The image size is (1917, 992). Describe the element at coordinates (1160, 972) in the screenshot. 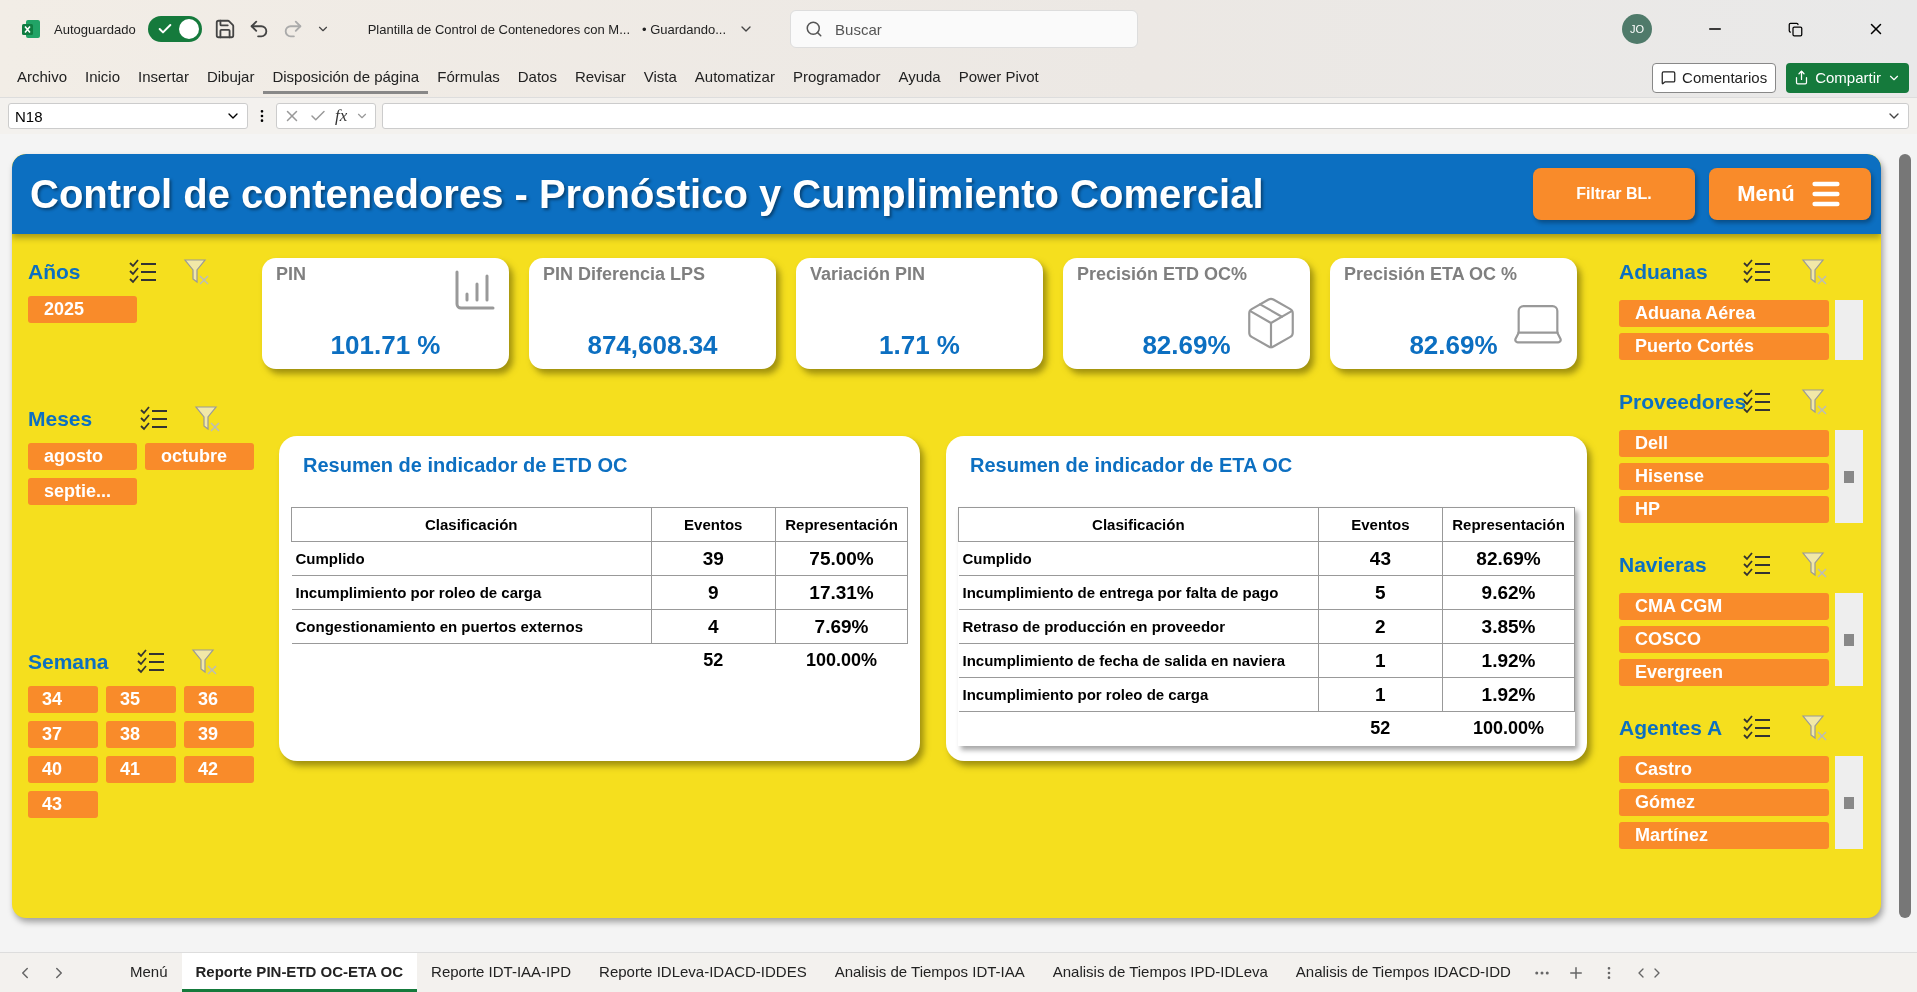

I see `sheet-tab: Analisis de Tiempos IPD-IDLeva` at that location.